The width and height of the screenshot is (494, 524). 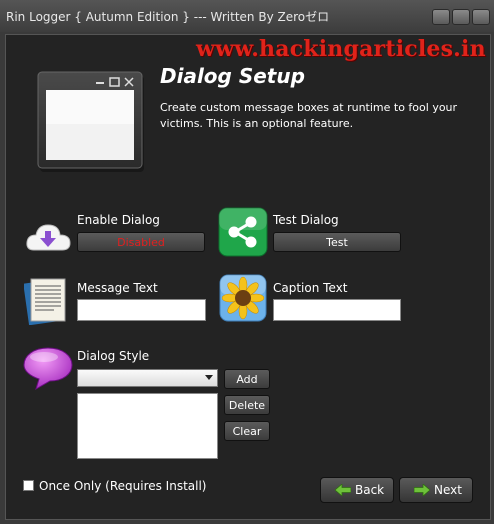 I want to click on back-button-label: Back, so click(x=370, y=490).